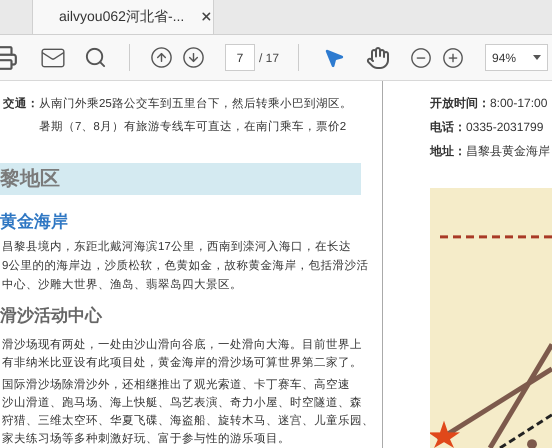  What do you see at coordinates (34, 222) in the screenshot?
I see `section-title: 黄金海岸` at bounding box center [34, 222].